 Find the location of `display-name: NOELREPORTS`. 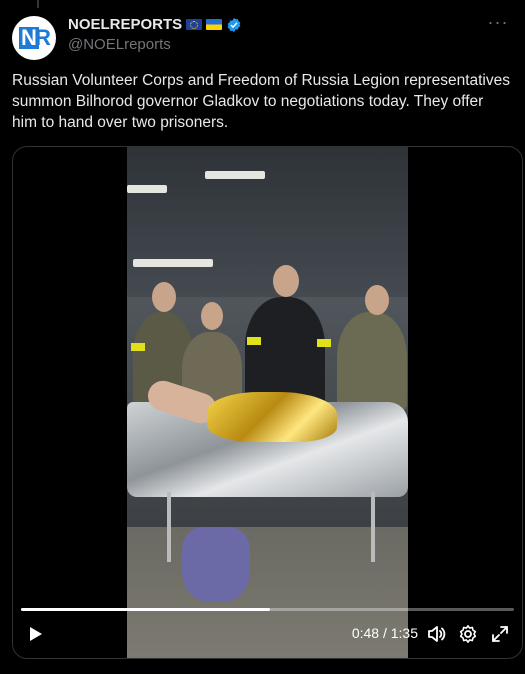

display-name: NOELREPORTS is located at coordinates (125, 24).